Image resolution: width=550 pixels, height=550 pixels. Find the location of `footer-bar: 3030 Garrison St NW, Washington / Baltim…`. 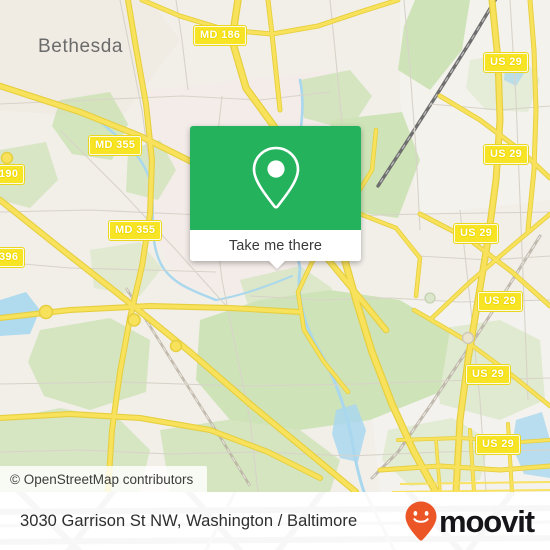

footer-bar: 3030 Garrison St NW, Washington / Baltim… is located at coordinates (275, 521).